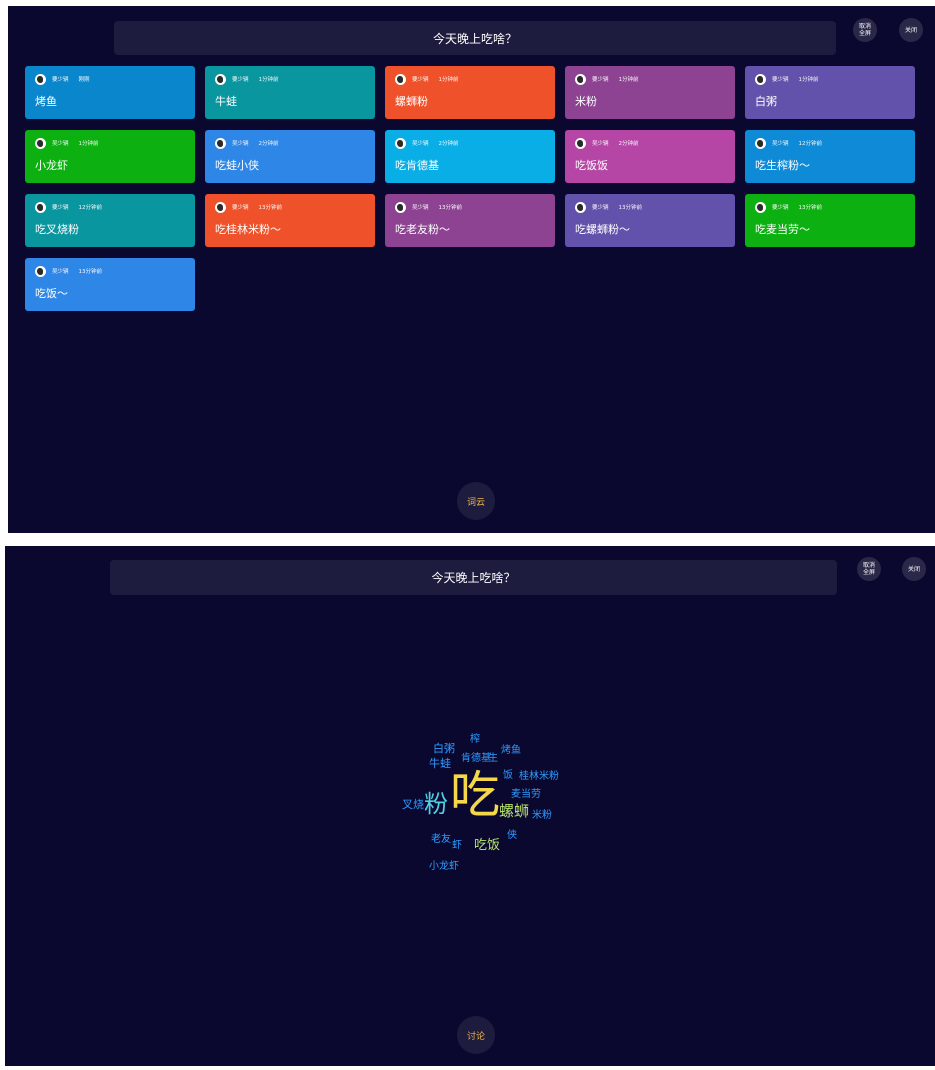 This screenshot has height=1070, width=935. What do you see at coordinates (62, 79) in the screenshot?
I see `post-meta: 要少辆 刚刚` at bounding box center [62, 79].